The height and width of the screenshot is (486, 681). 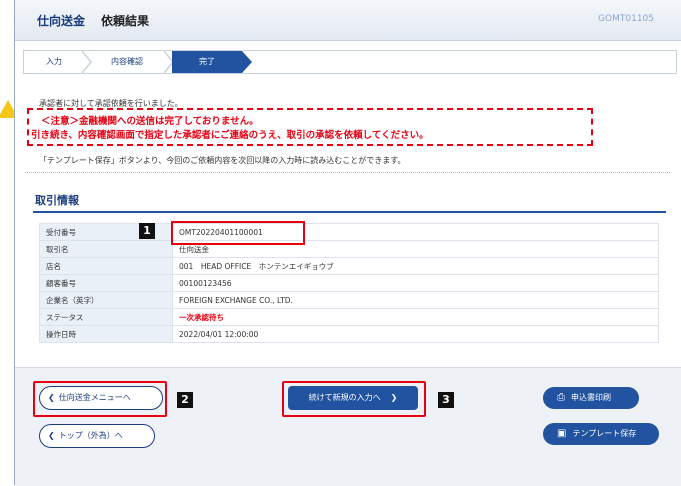 I want to click on row-label: ステータス, so click(x=106, y=317).